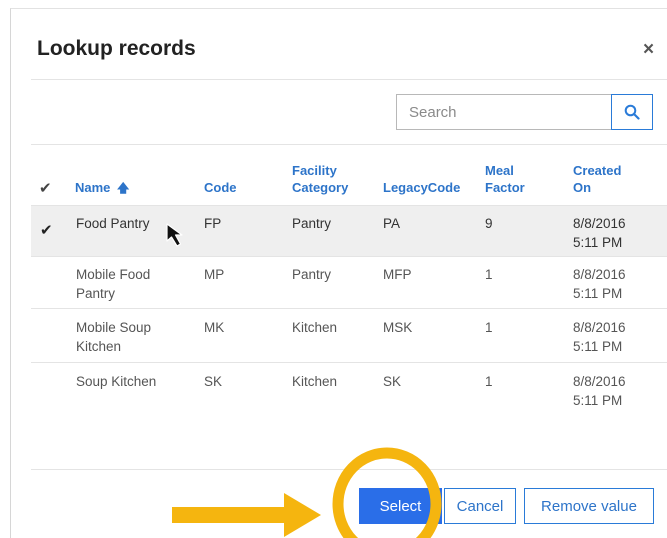 The width and height of the screenshot is (667, 538). I want to click on search-divider, so click(349, 144).